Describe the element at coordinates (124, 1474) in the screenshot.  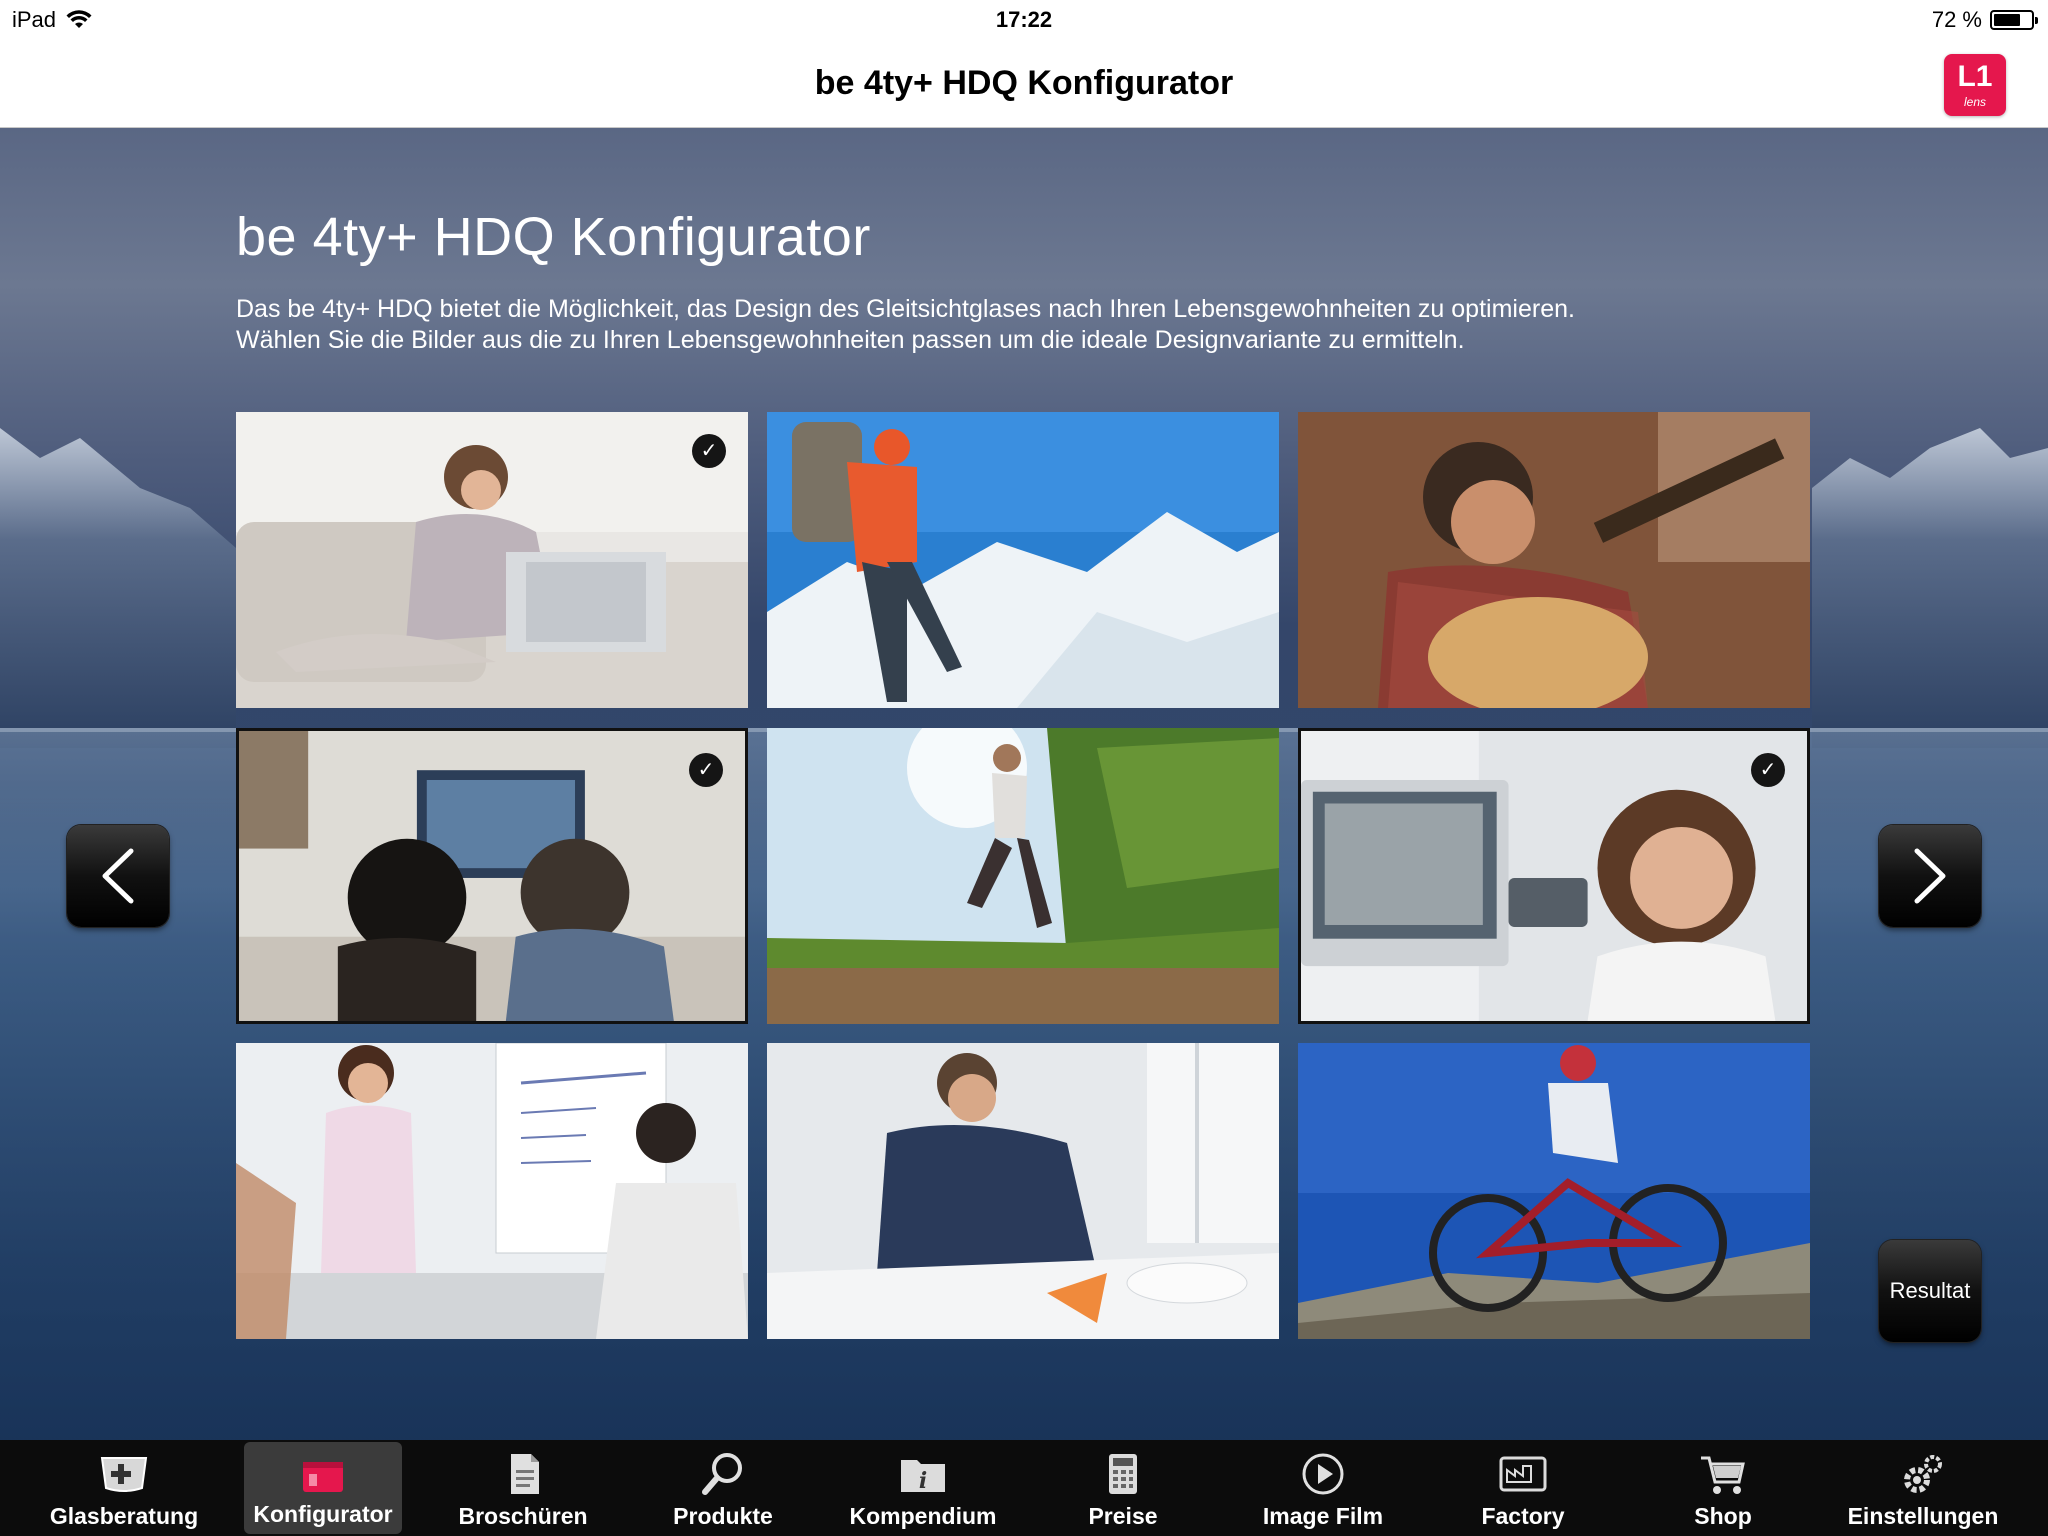
I see `lens-plus-icon` at that location.